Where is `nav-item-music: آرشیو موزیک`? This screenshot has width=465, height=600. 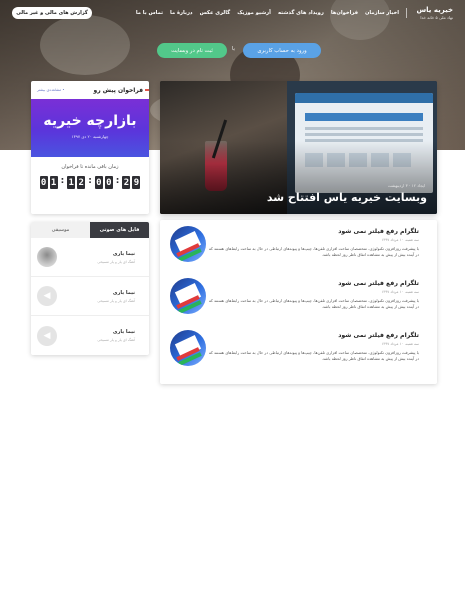
nav-item-music: آرشیو موزیک is located at coordinates (254, 14).